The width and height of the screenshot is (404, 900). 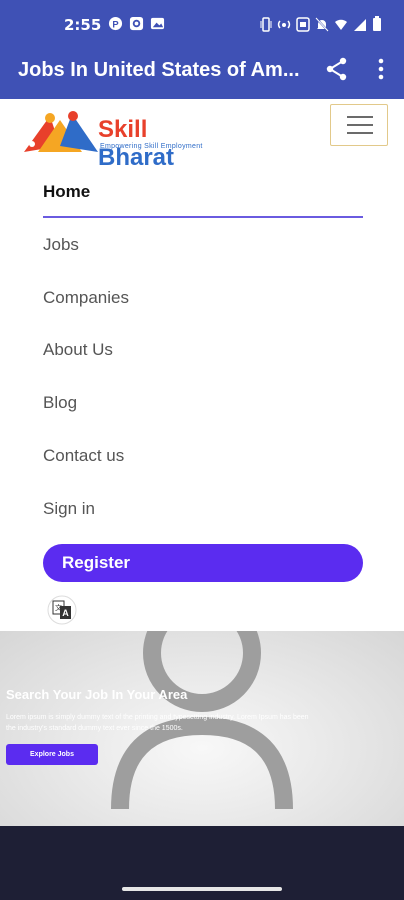 I want to click on mute-icon, so click(x=322, y=24).